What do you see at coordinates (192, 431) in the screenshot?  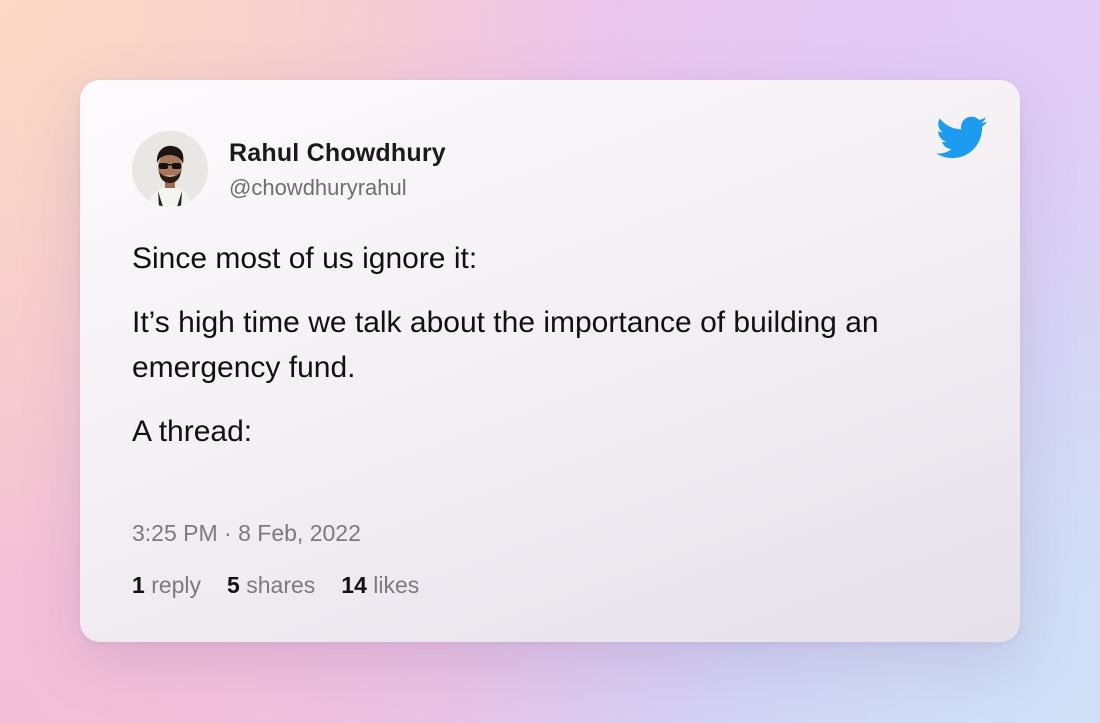 I see `tweet-paragraph: A thread:` at bounding box center [192, 431].